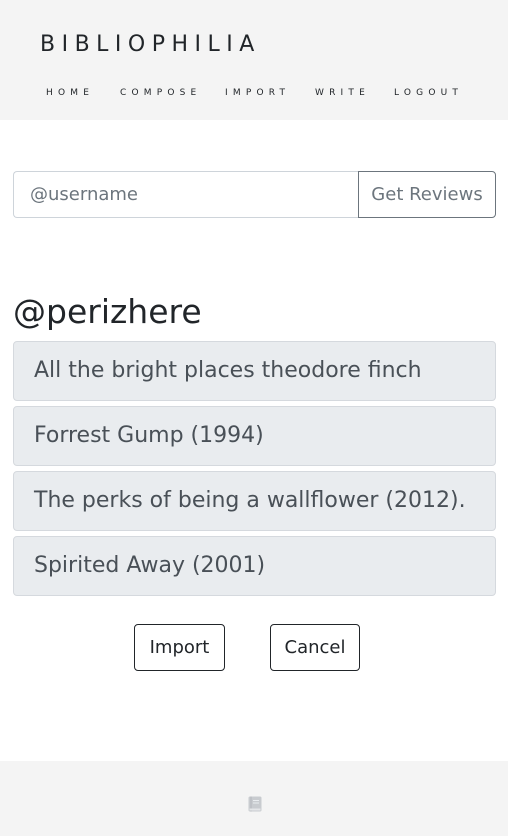  I want to click on review-item: Forrest Gump (1994), so click(254, 436).